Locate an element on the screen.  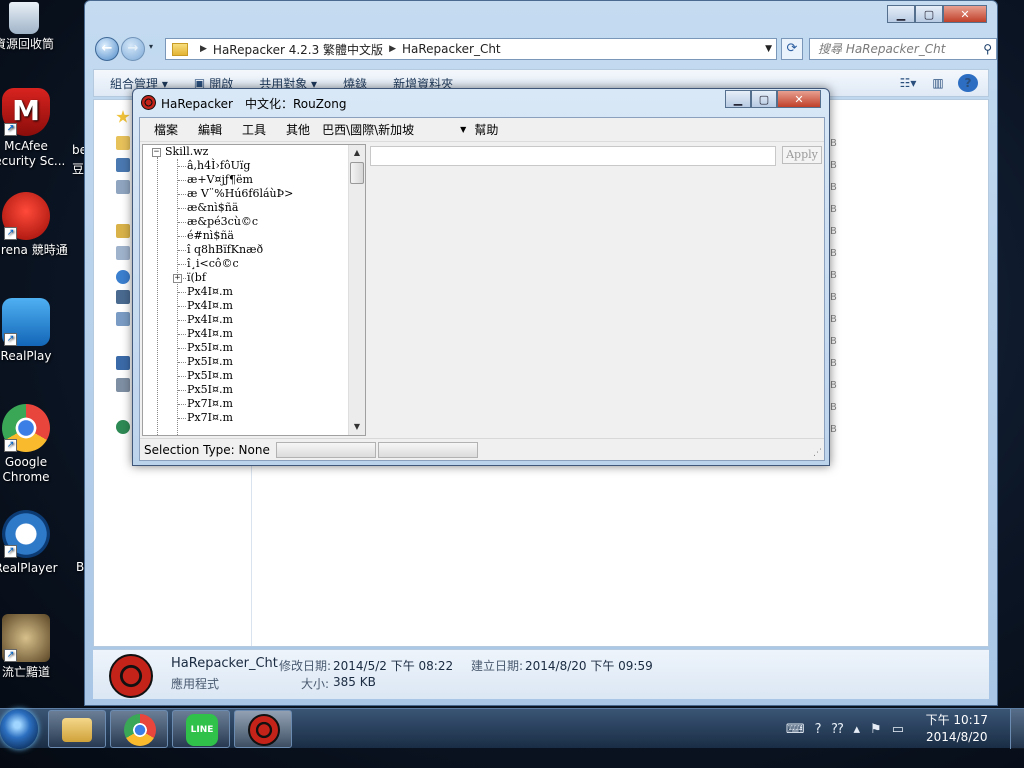
window-caption-buttons: ▁ ▢ ✕ is located at coordinates (937, 14).